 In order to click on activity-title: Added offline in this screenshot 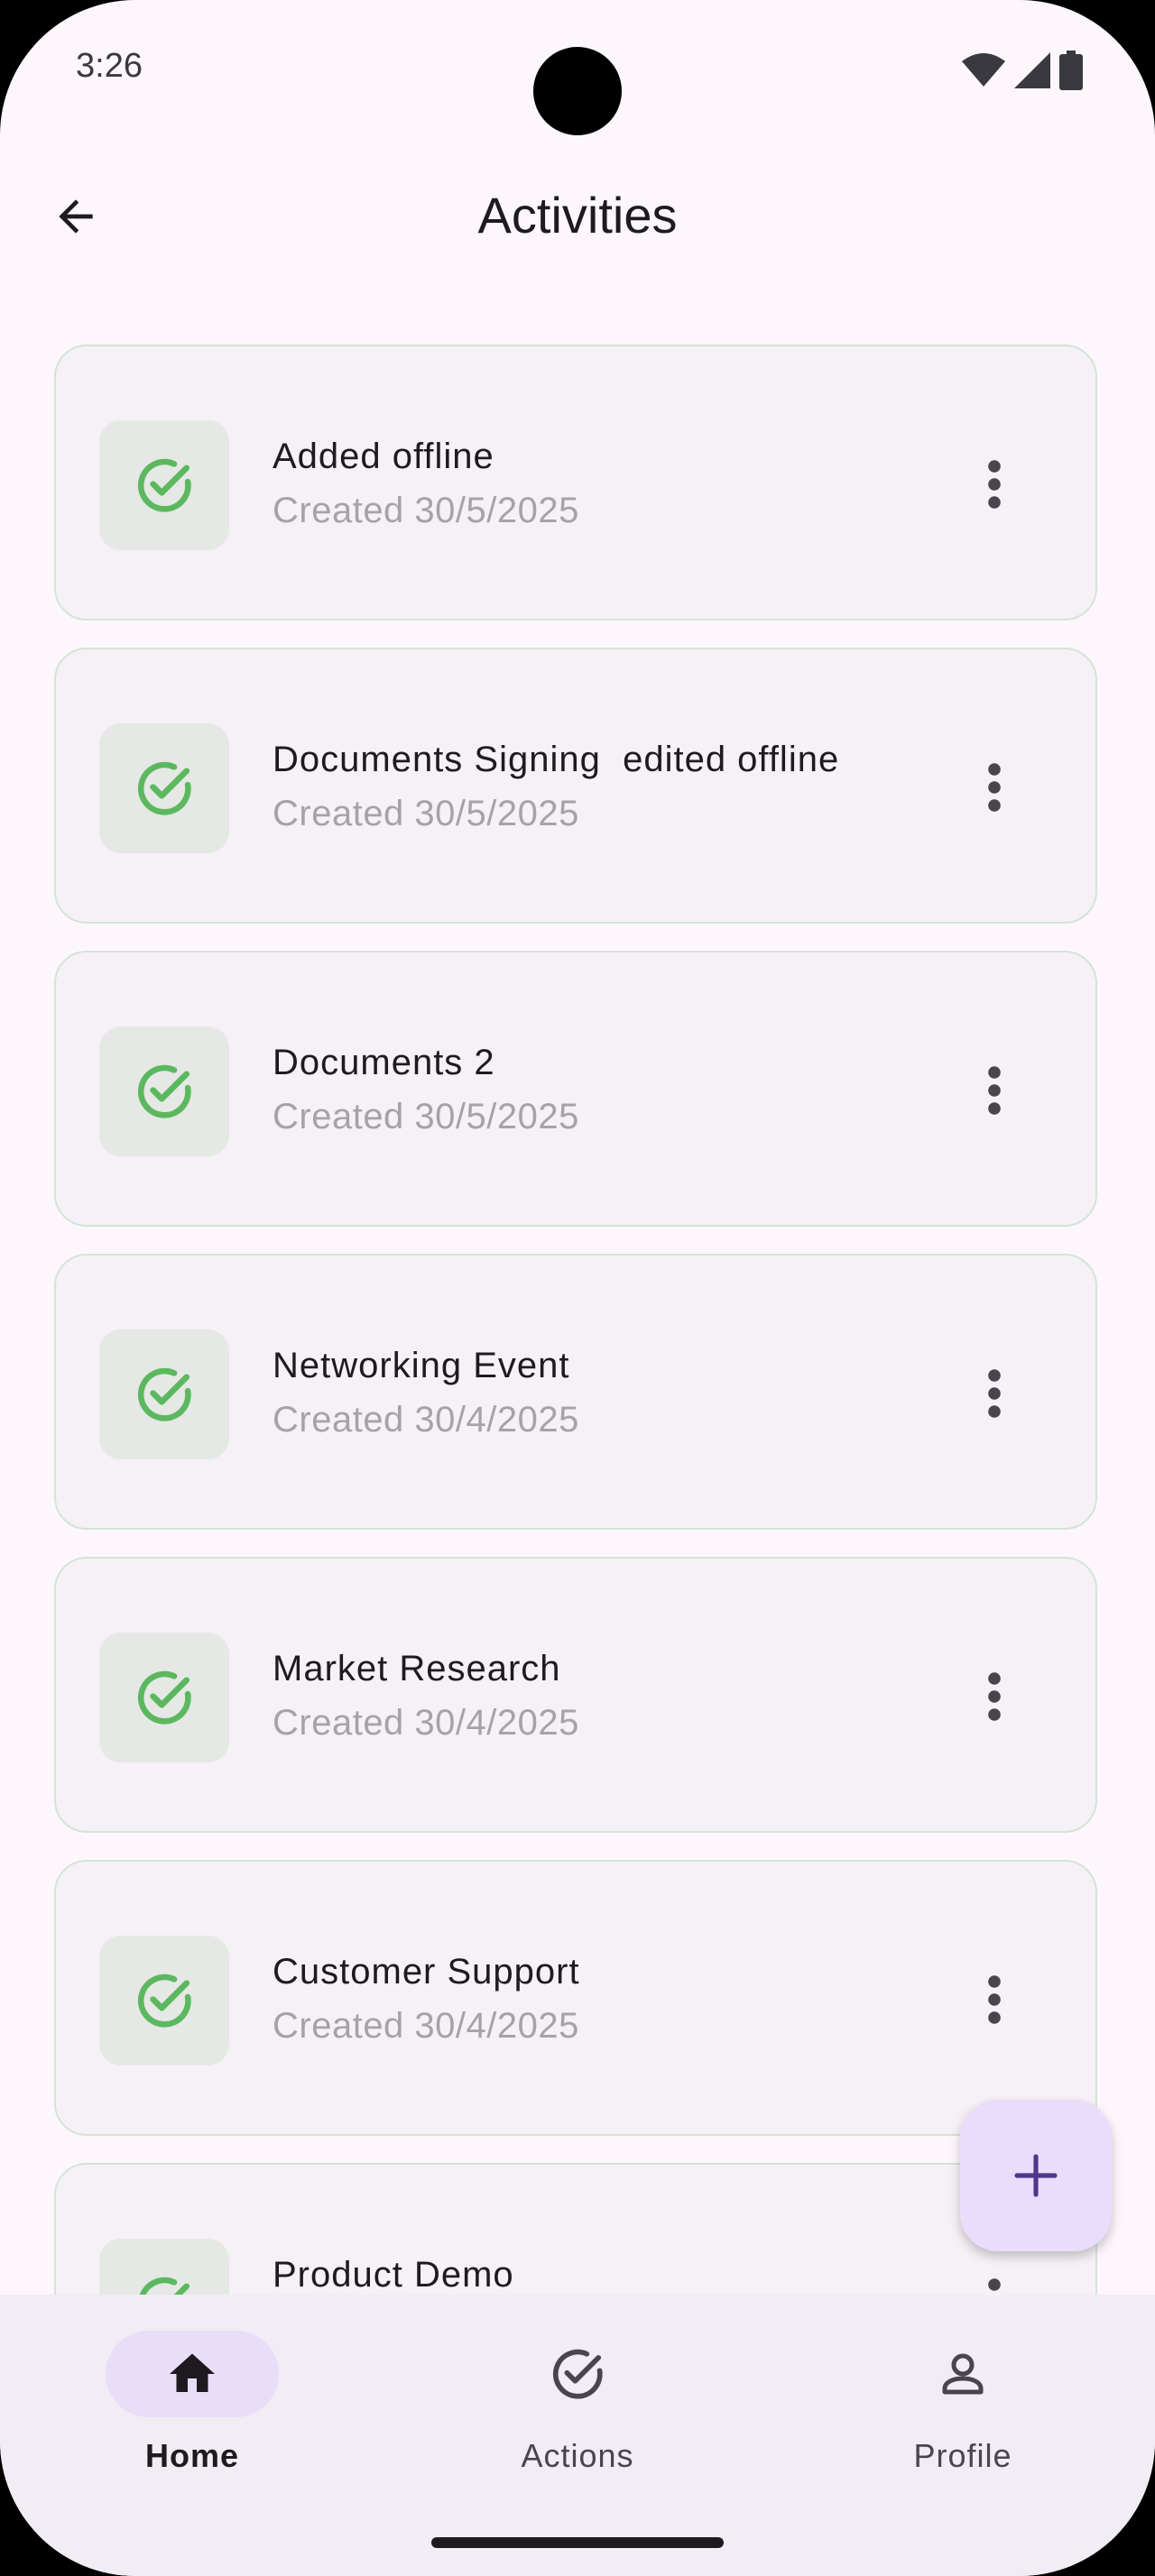, I will do `click(383, 456)`.